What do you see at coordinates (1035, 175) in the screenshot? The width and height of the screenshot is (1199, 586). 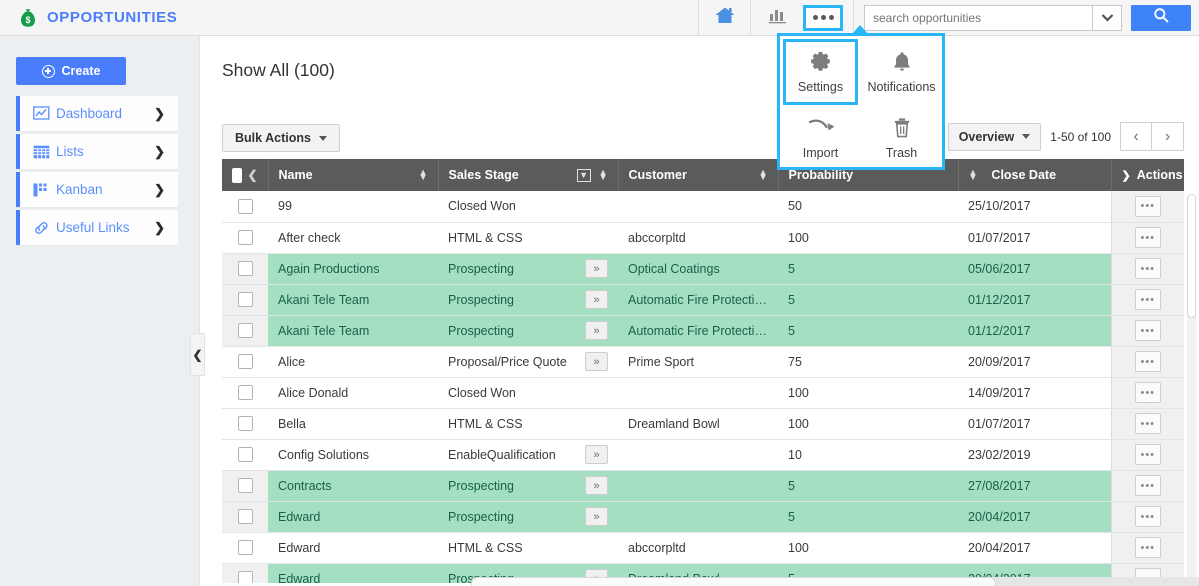 I see `column-header-close-date: ▲ ▼ Close Date` at bounding box center [1035, 175].